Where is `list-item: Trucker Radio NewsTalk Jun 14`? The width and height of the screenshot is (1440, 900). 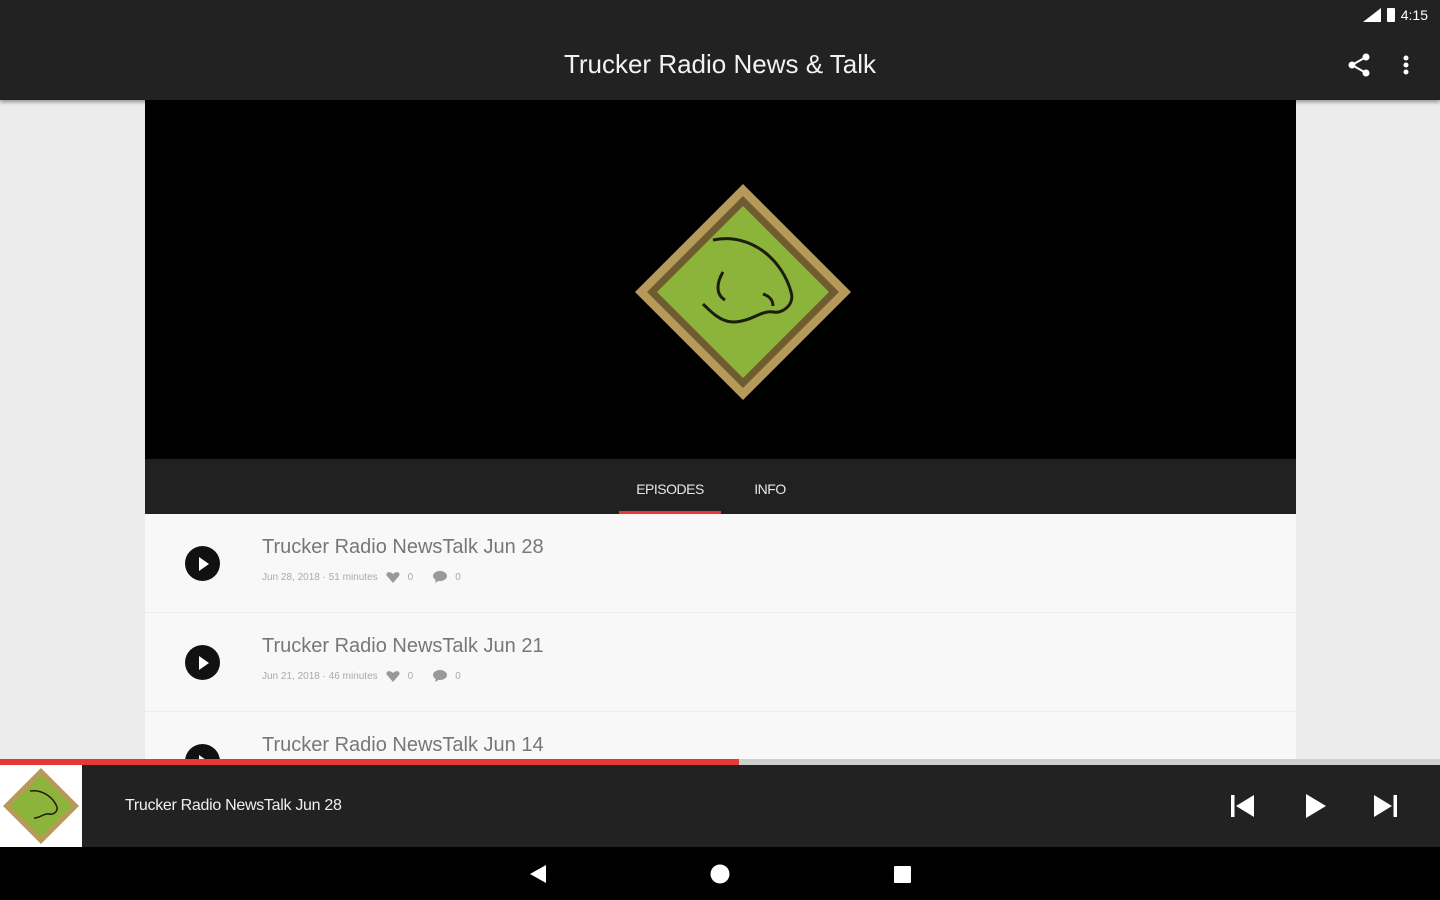 list-item: Trucker Radio NewsTalk Jun 14 is located at coordinates (720, 739).